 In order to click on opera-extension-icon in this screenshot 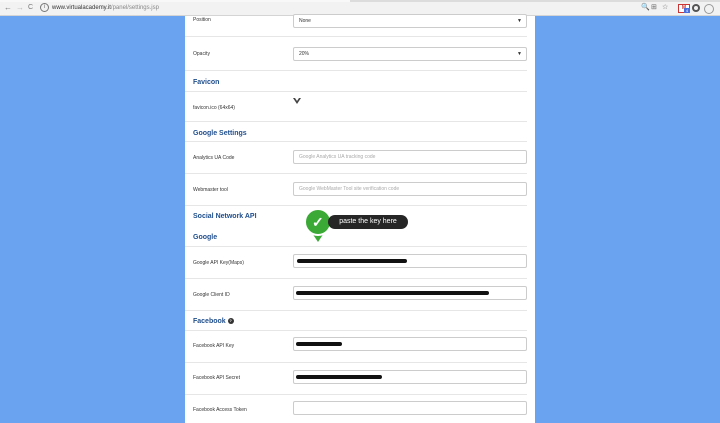, I will do `click(696, 8)`.